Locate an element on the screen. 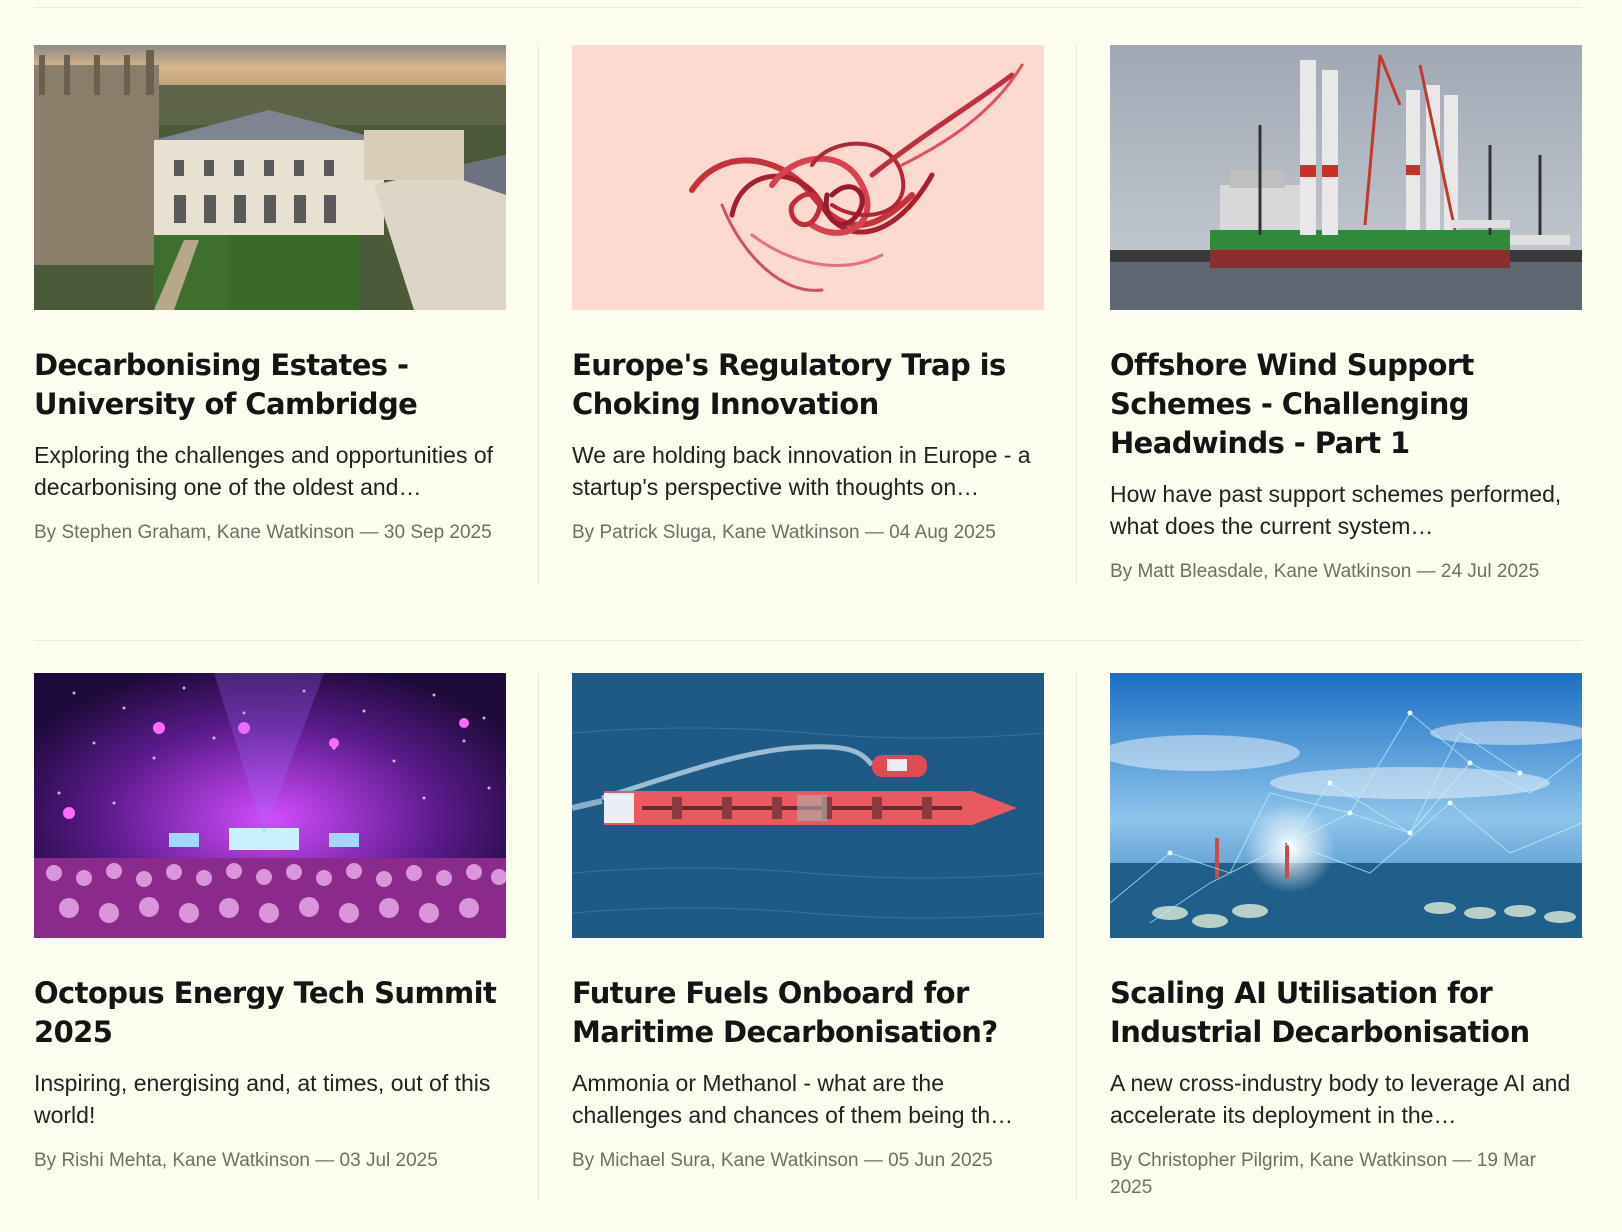  article-title: Octopus Energy Tech Summit 2025 is located at coordinates (270, 1013).